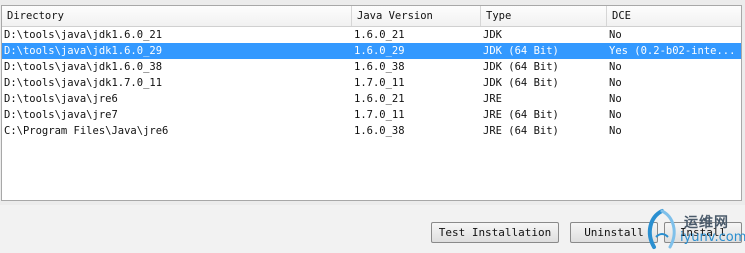 The image size is (745, 253). Describe the element at coordinates (83, 51) in the screenshot. I see `directory-cell: D:\tools\java\jdk1.6.0_29` at that location.